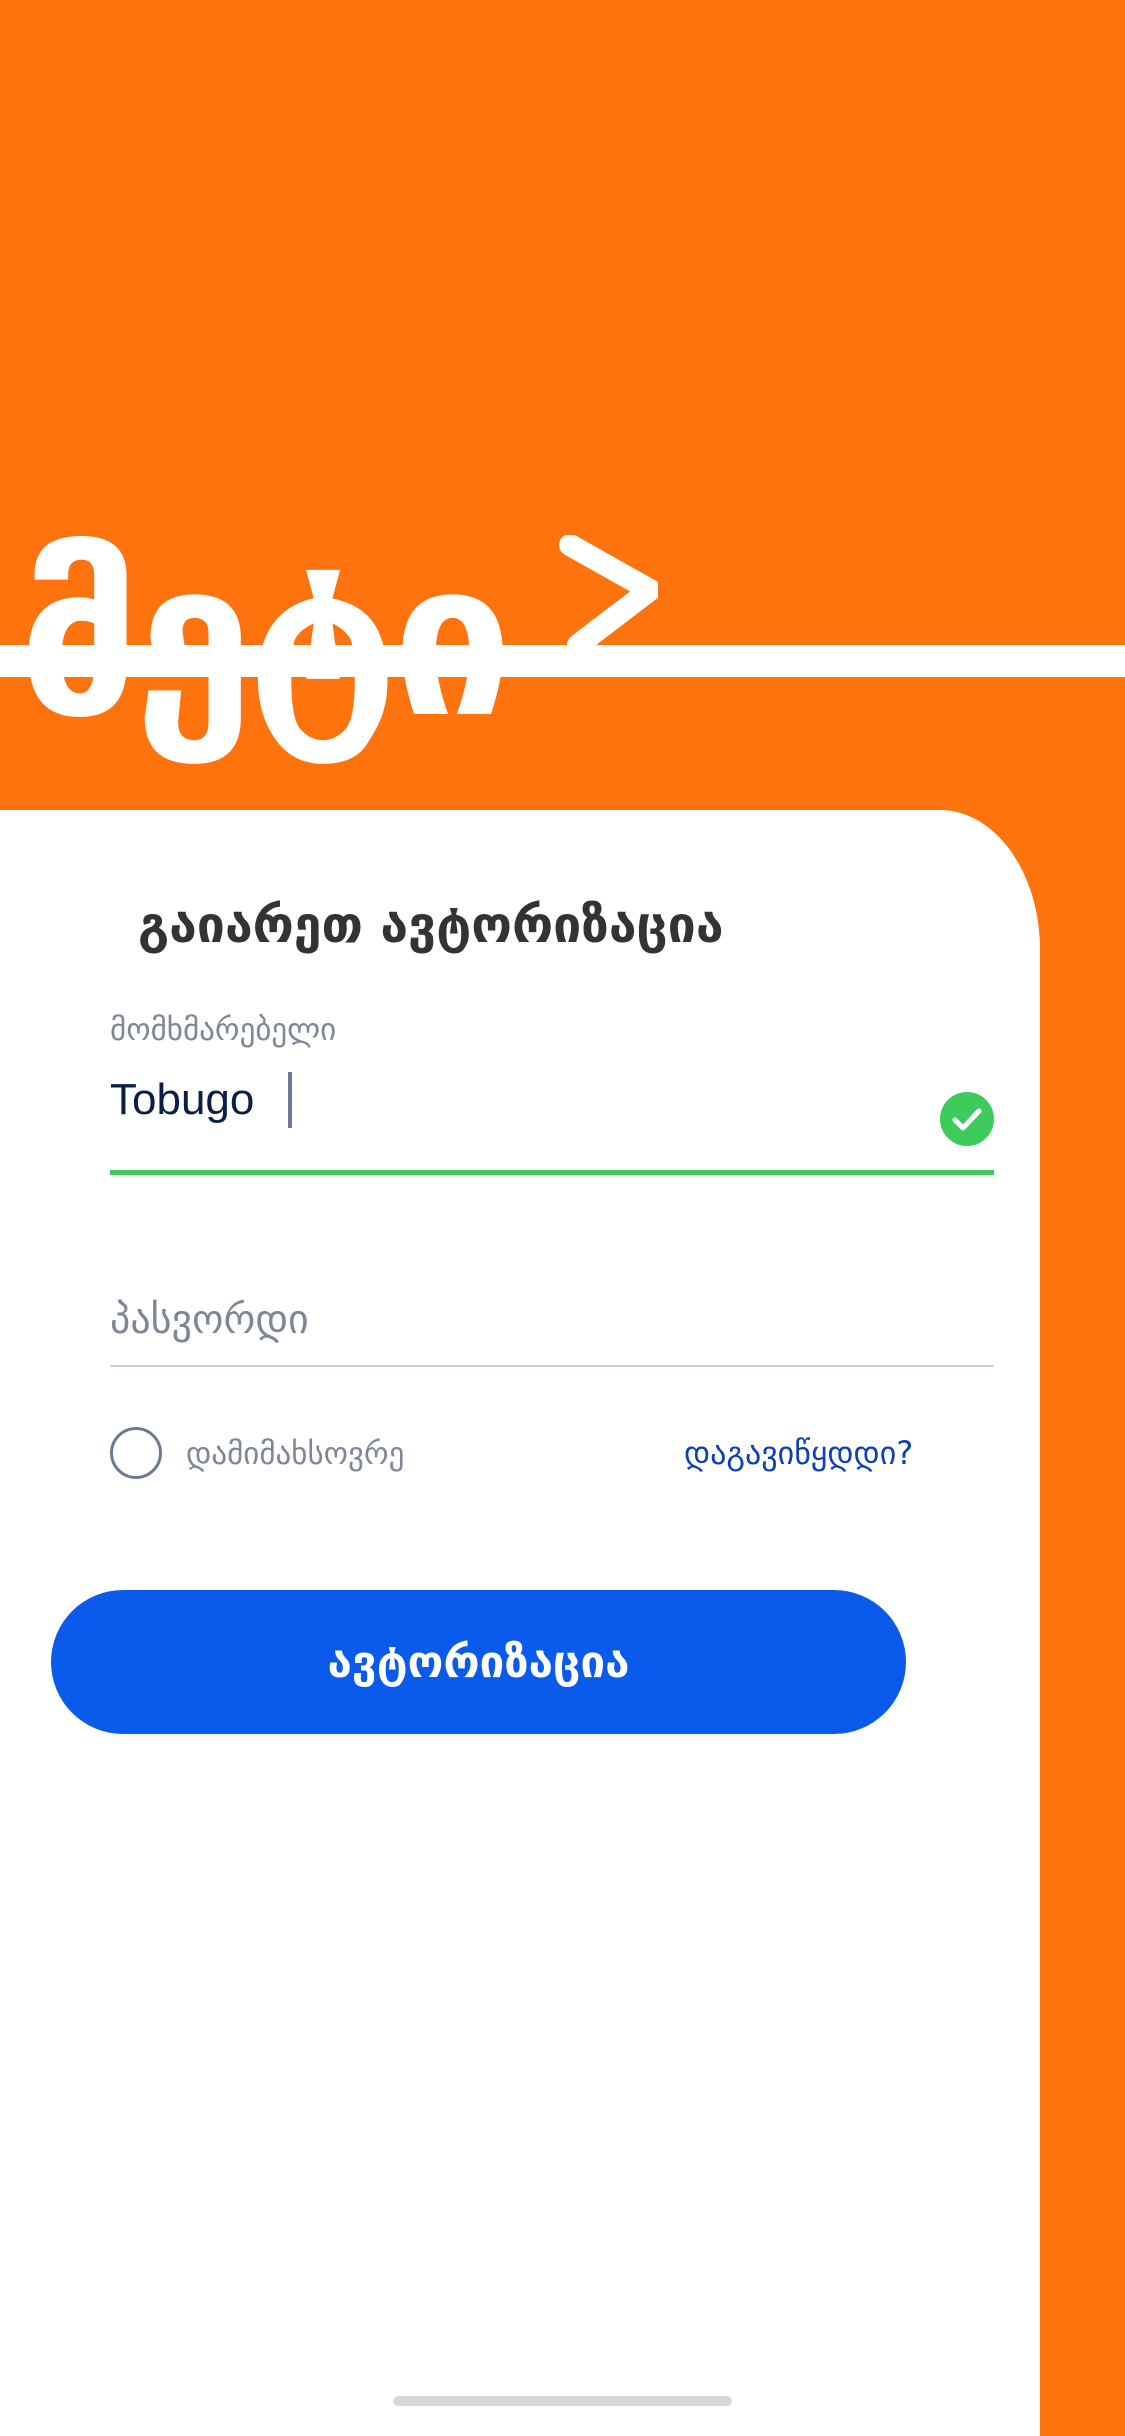 The height and width of the screenshot is (2436, 1125). Describe the element at coordinates (265, 639) in the screenshot. I see `brand-logo-text: მეტი` at that location.